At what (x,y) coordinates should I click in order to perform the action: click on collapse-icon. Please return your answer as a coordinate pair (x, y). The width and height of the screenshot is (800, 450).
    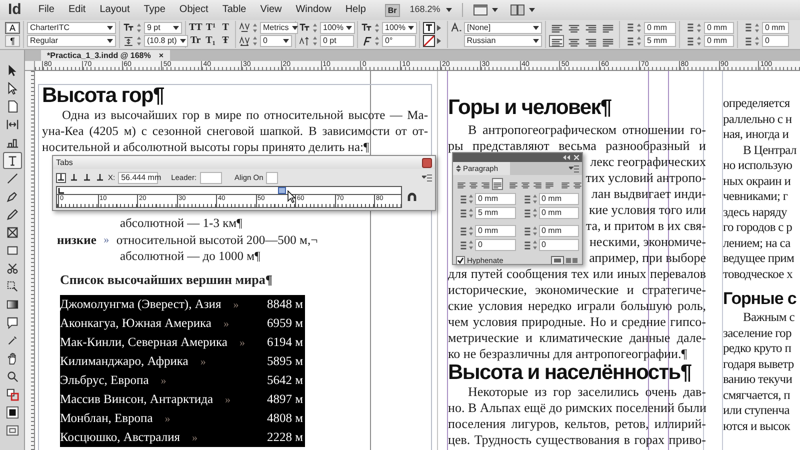
    Looking at the image, I should click on (566, 157).